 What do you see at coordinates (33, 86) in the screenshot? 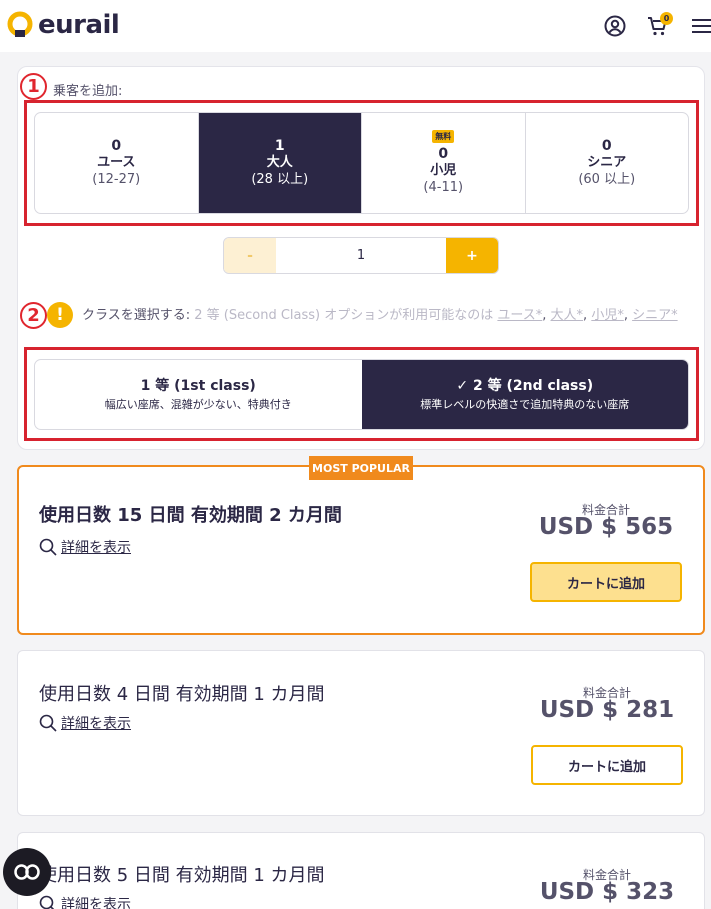
I see `step-marker-1: 1` at bounding box center [33, 86].